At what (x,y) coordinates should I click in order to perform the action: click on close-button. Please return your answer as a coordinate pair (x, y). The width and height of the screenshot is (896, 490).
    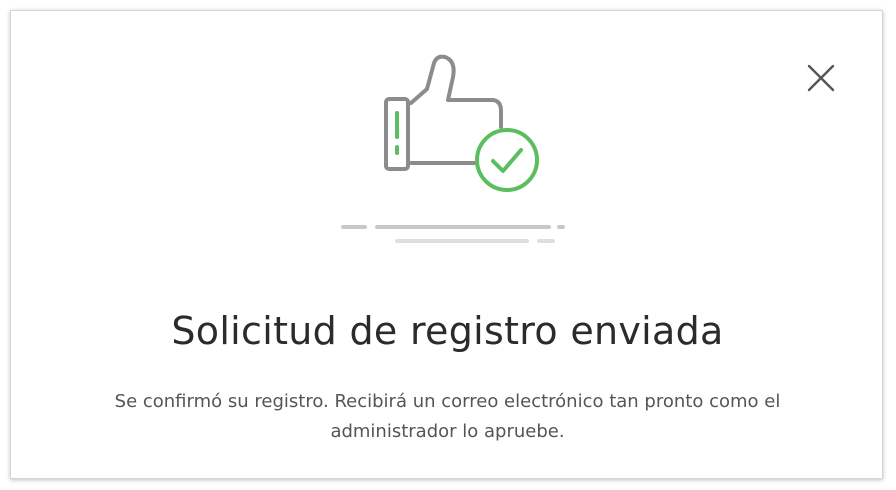
    Looking at the image, I should click on (821, 78).